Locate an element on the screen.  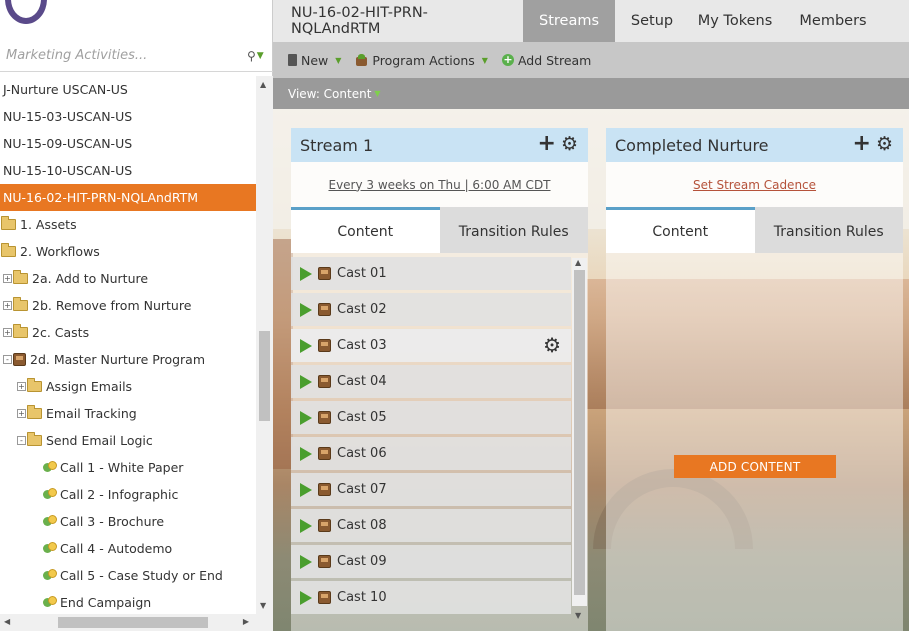
tab-members: Members is located at coordinates (833, 21).